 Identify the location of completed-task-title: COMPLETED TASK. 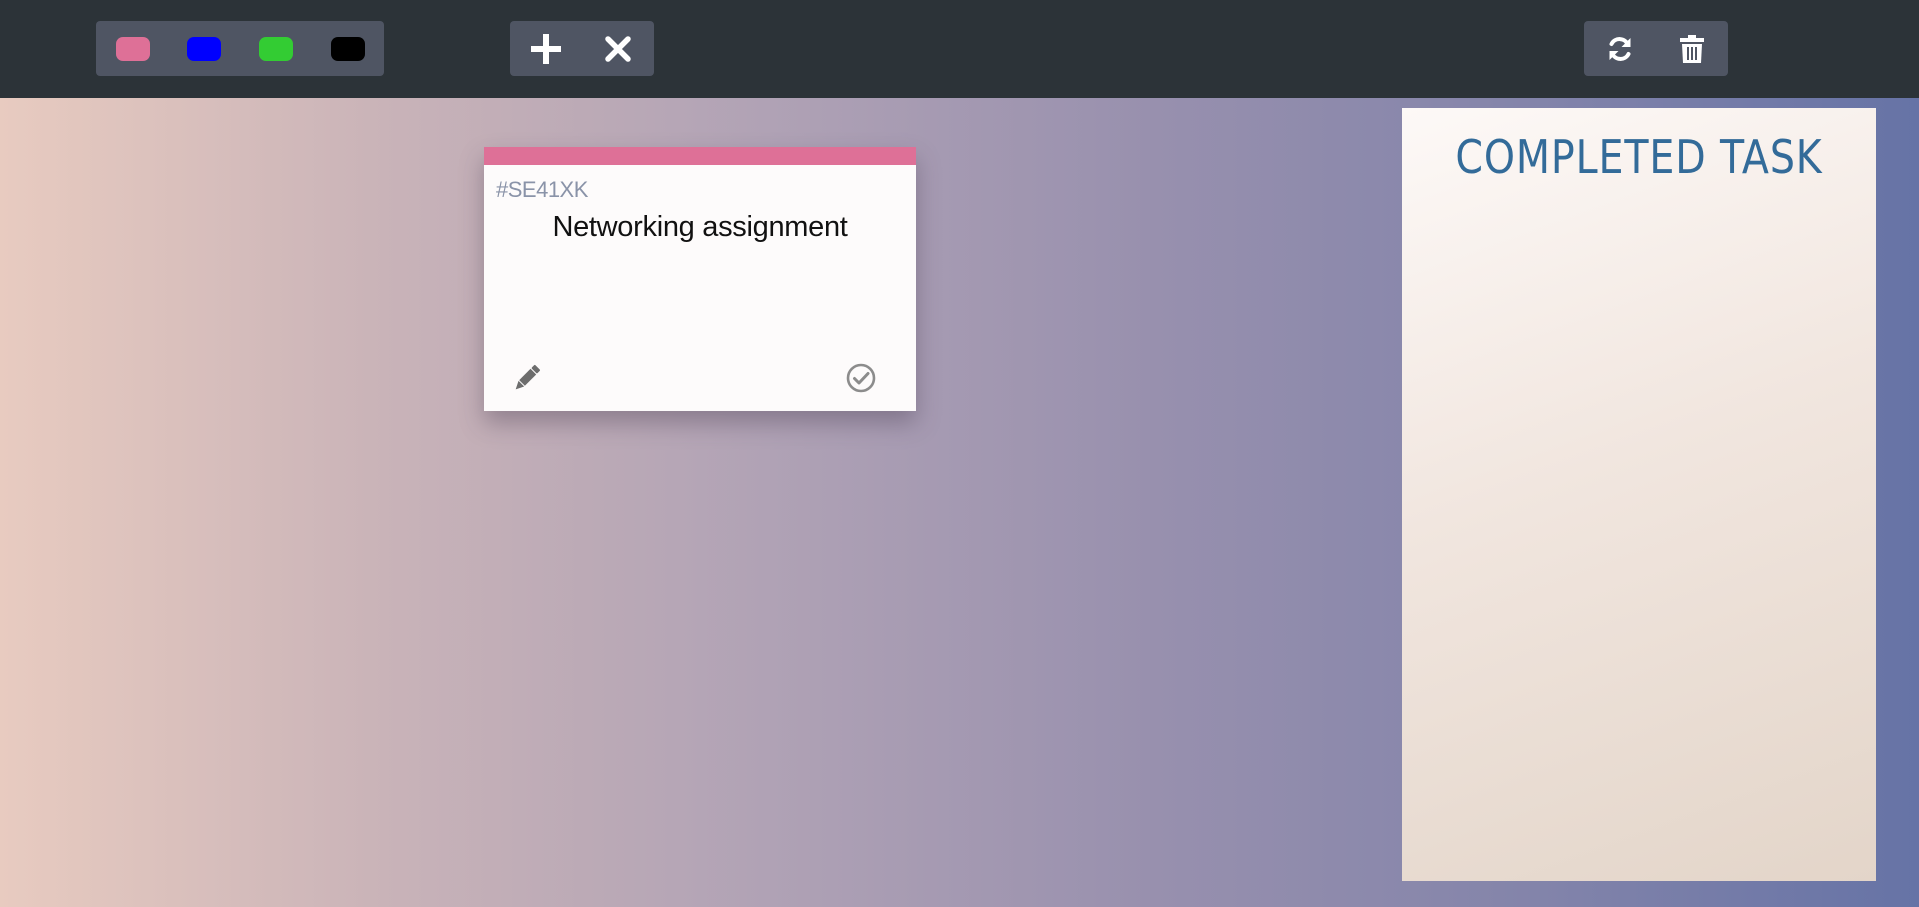
(1639, 157).